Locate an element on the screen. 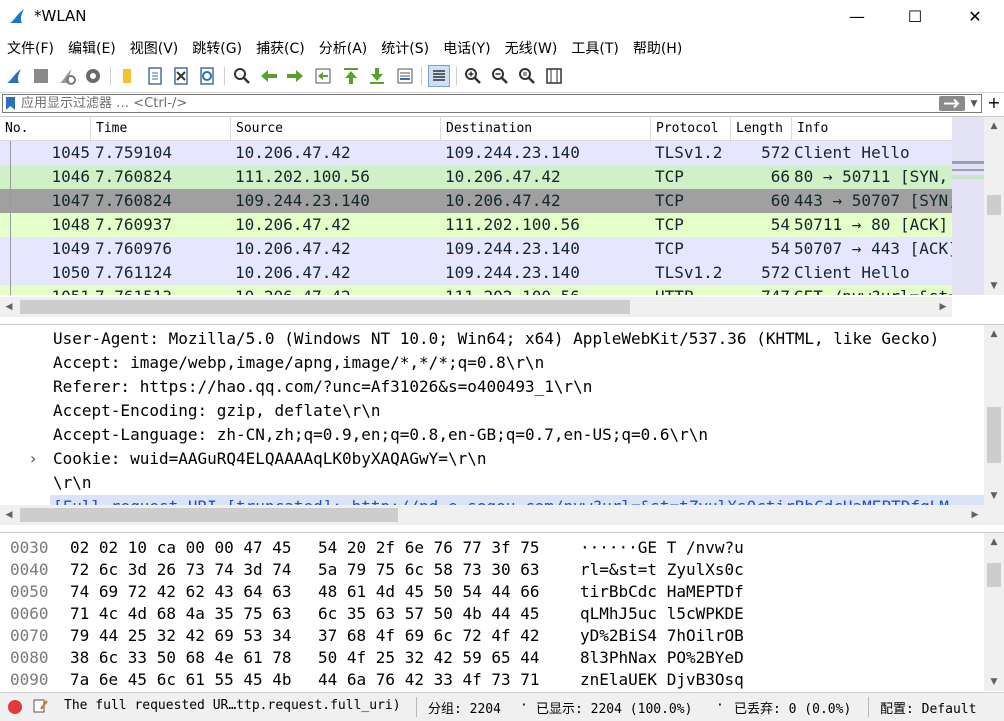 Image resolution: width=1004 pixels, height=721 pixels. scroll-thumb is located at coordinates (994, 205).